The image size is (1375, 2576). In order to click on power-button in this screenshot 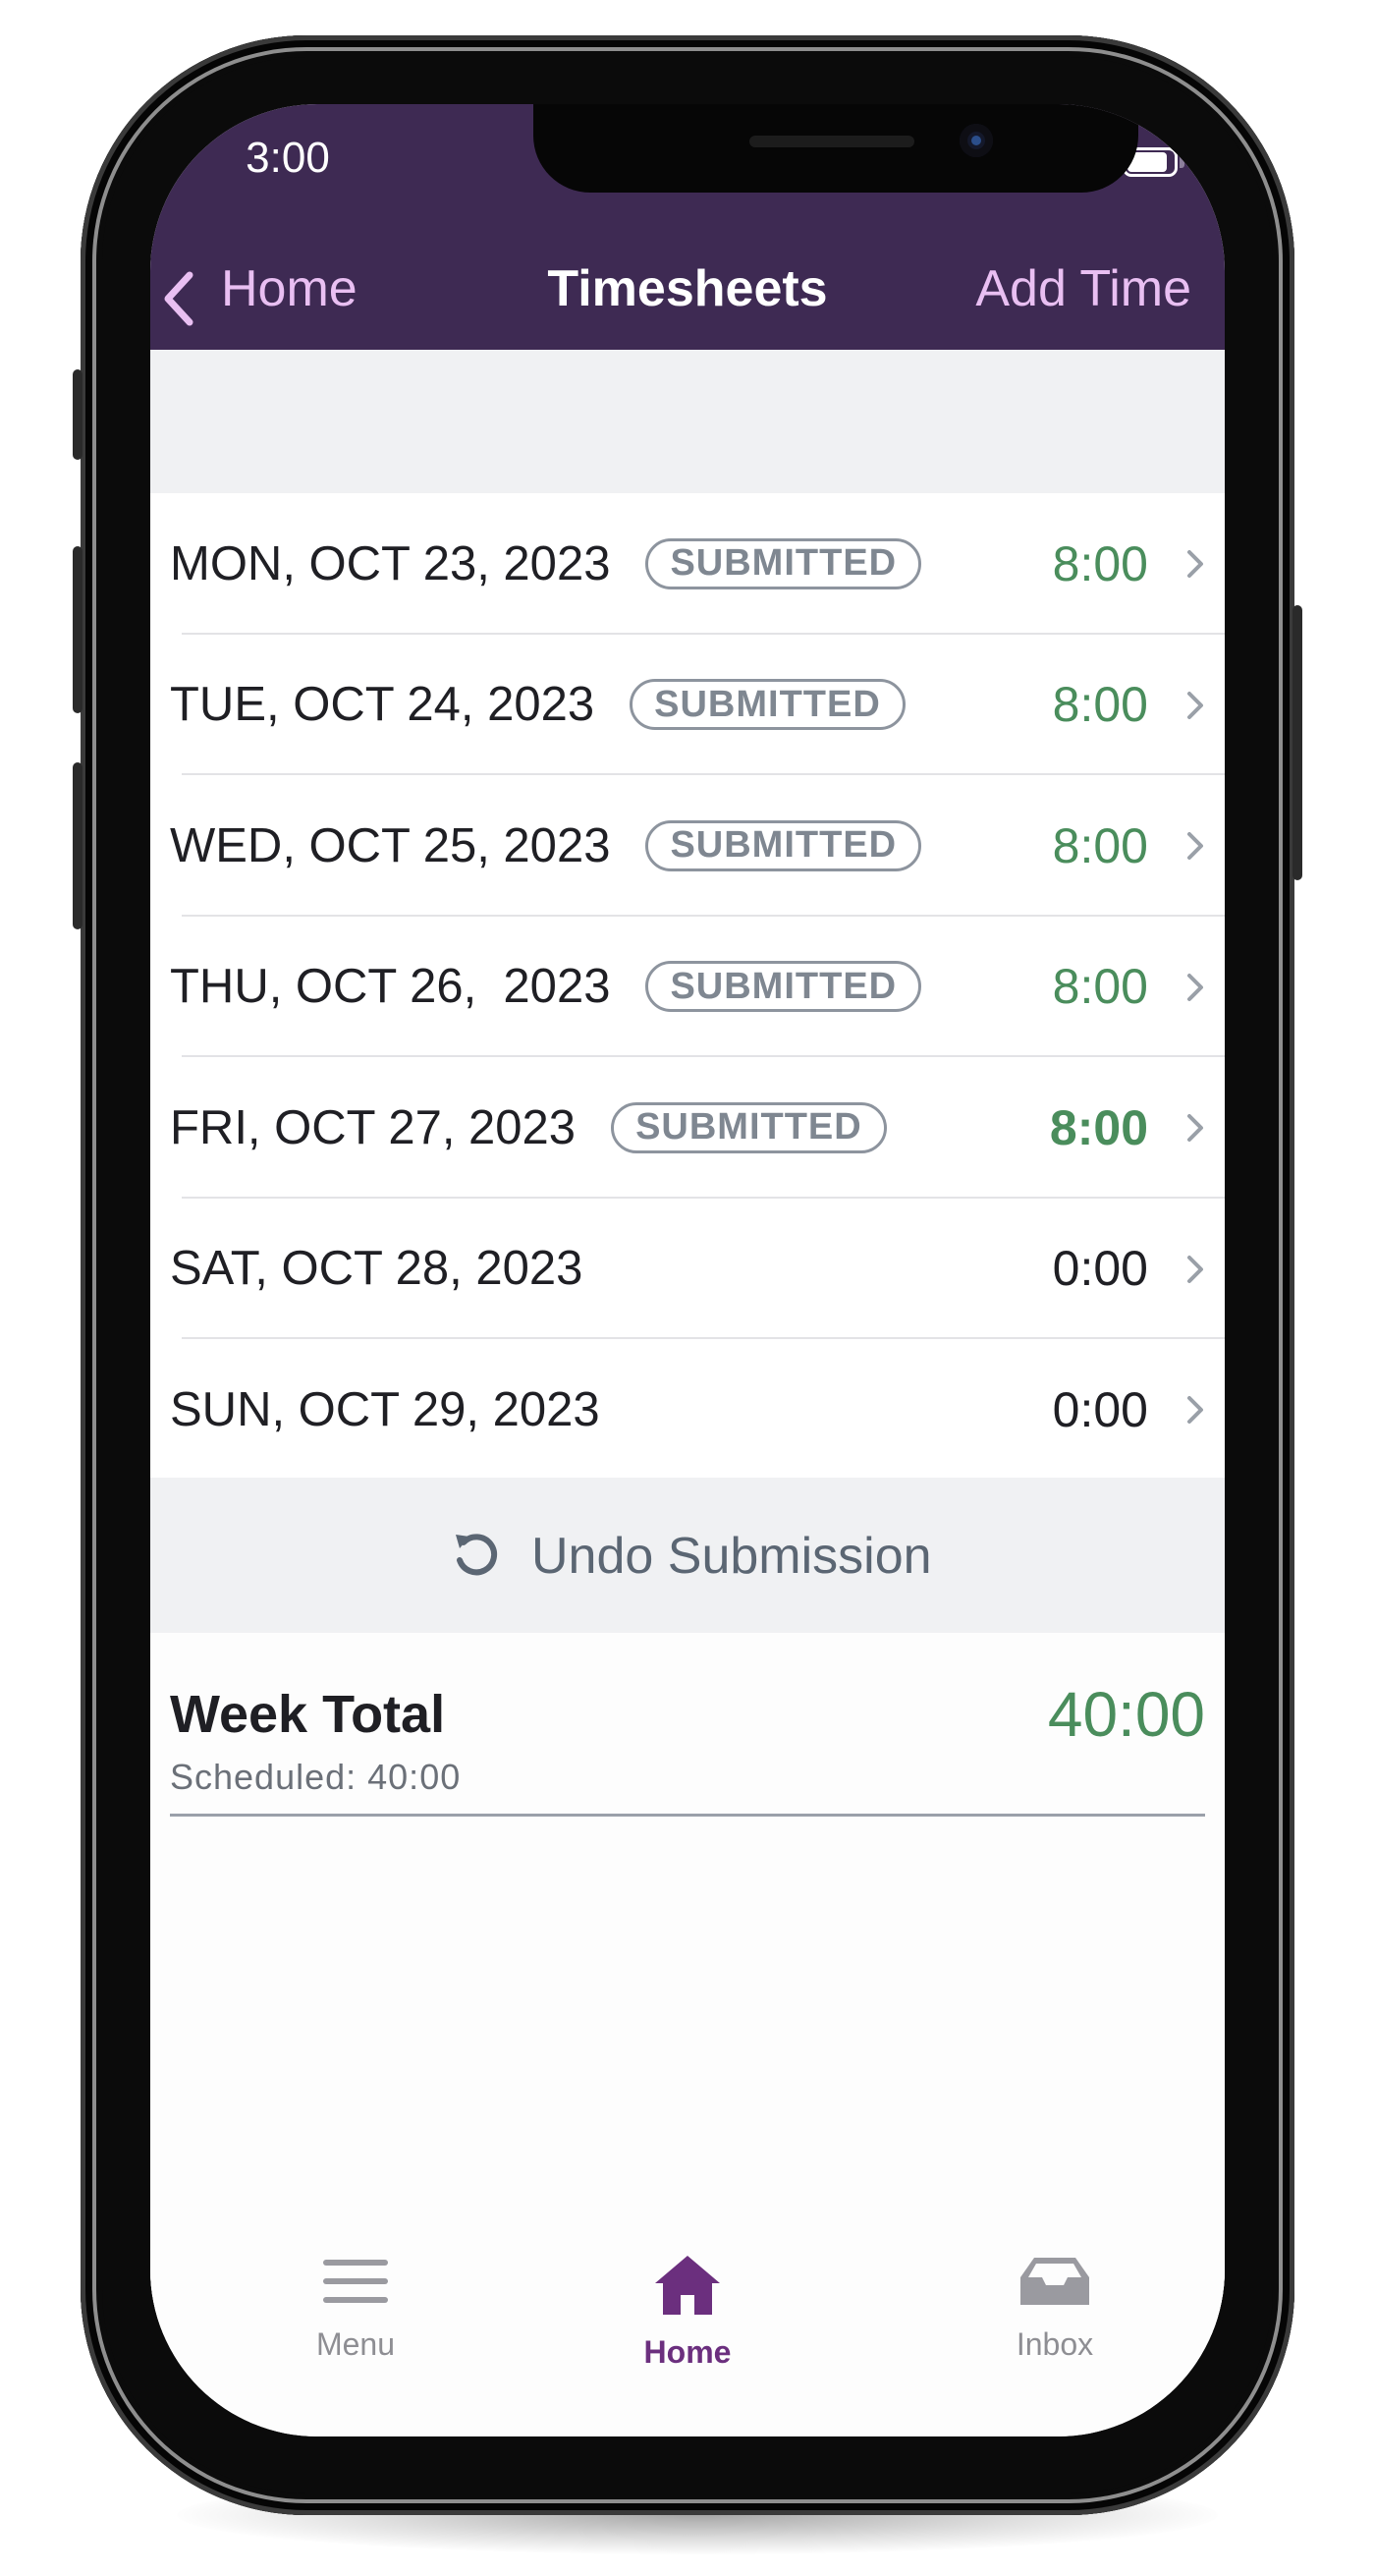, I will do `click(1297, 742)`.